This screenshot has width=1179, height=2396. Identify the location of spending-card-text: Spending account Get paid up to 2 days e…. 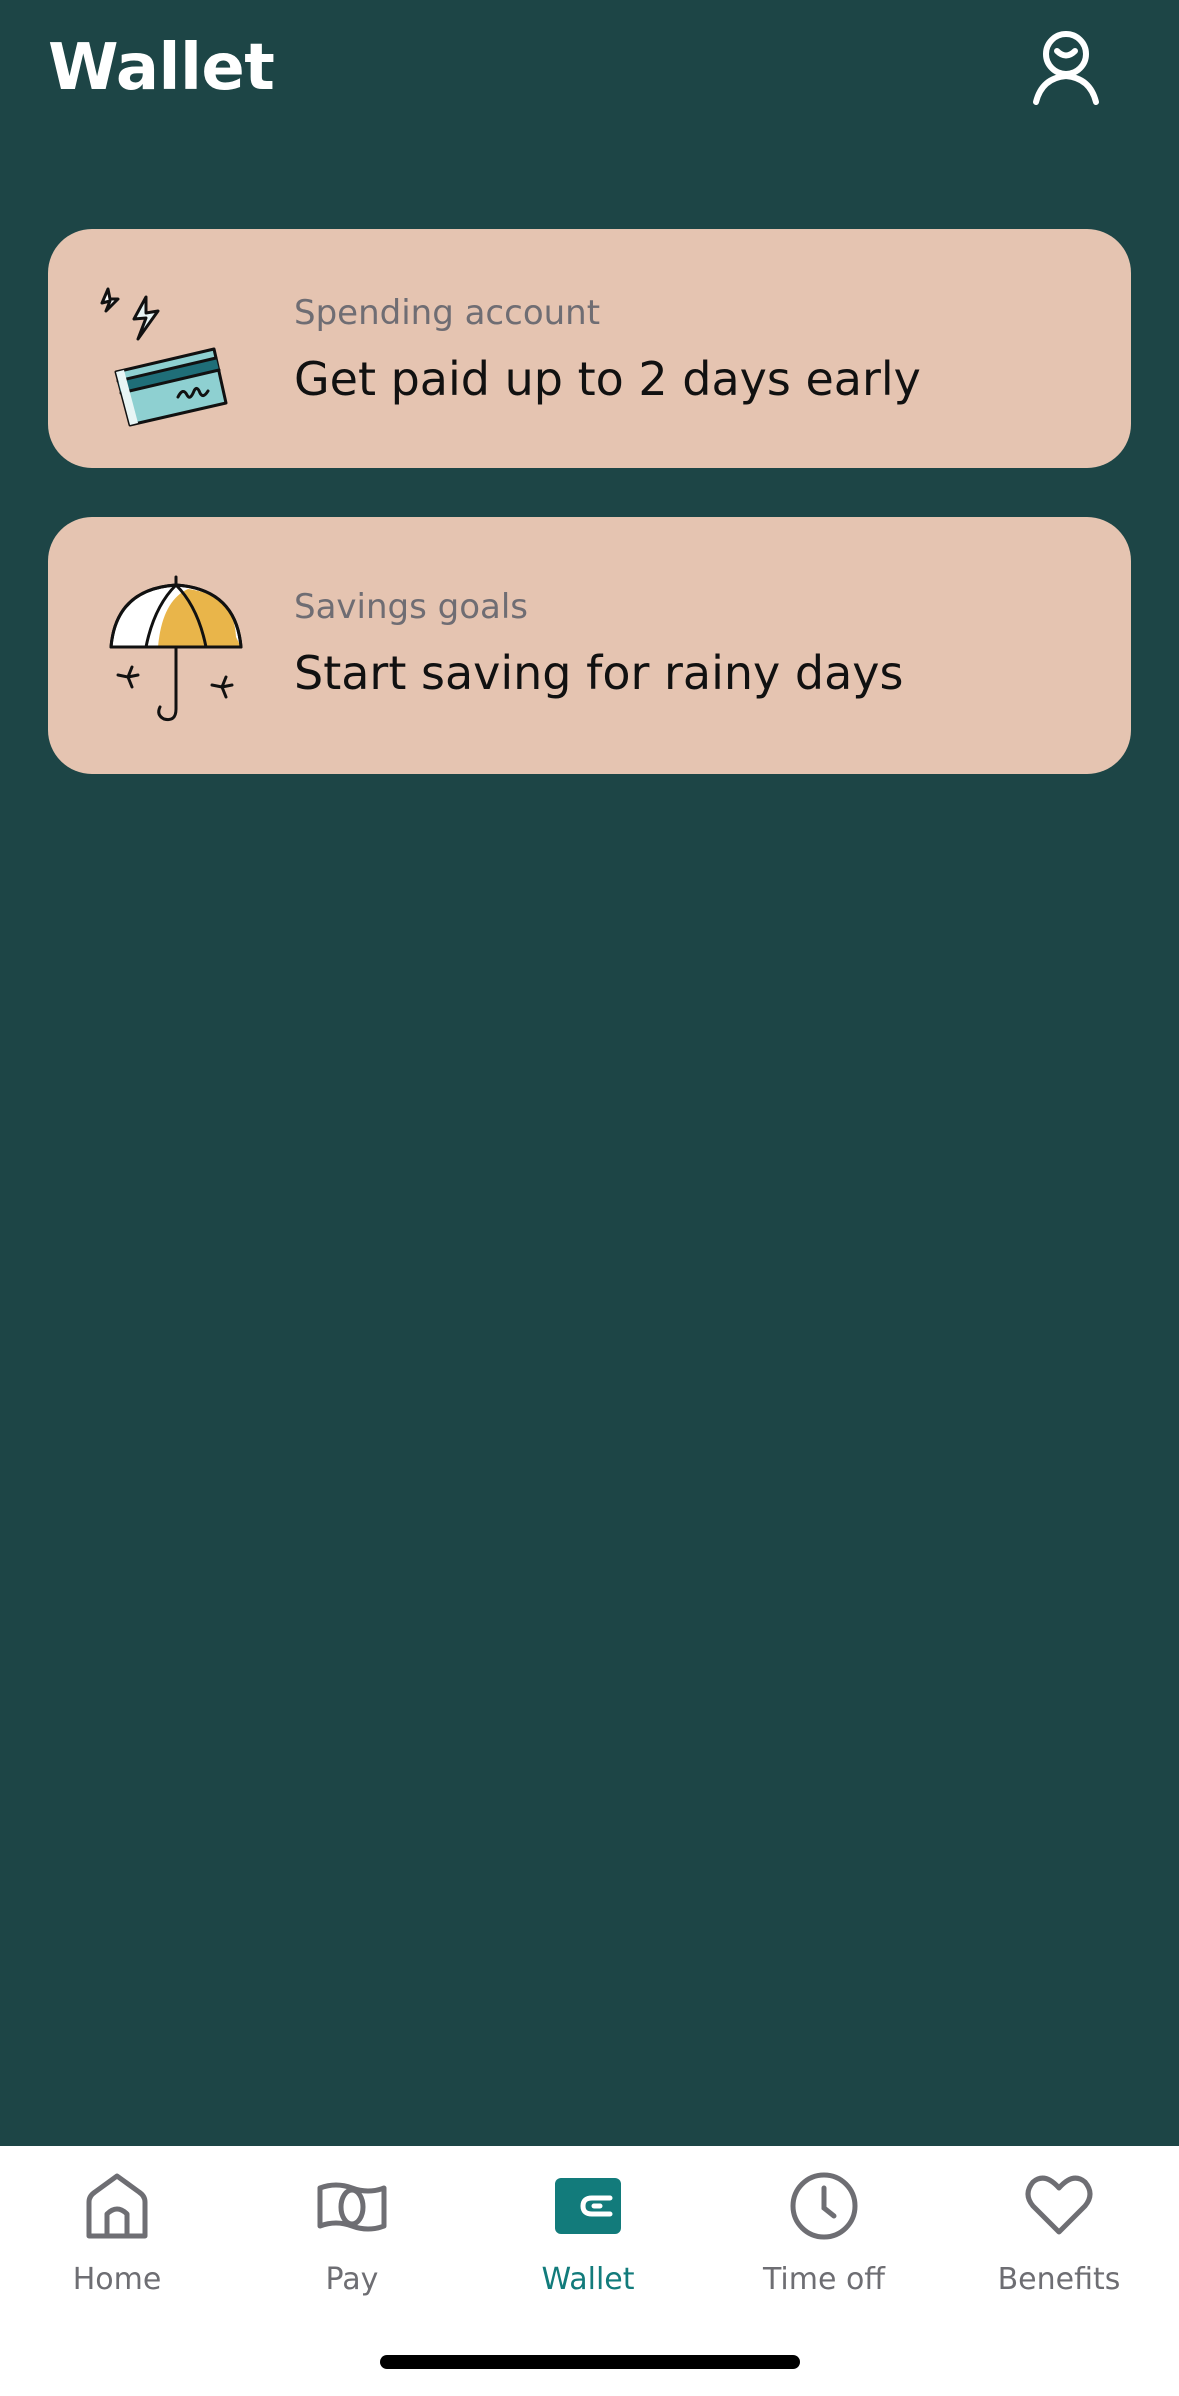
(692, 350).